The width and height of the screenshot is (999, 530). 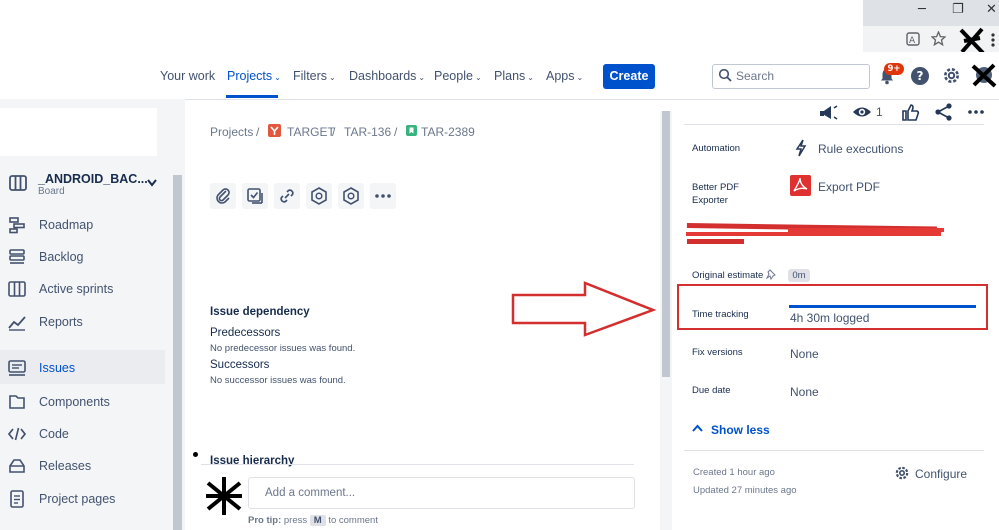 I want to click on pdf-exporter-label: Better PDF Exporter, so click(x=715, y=194).